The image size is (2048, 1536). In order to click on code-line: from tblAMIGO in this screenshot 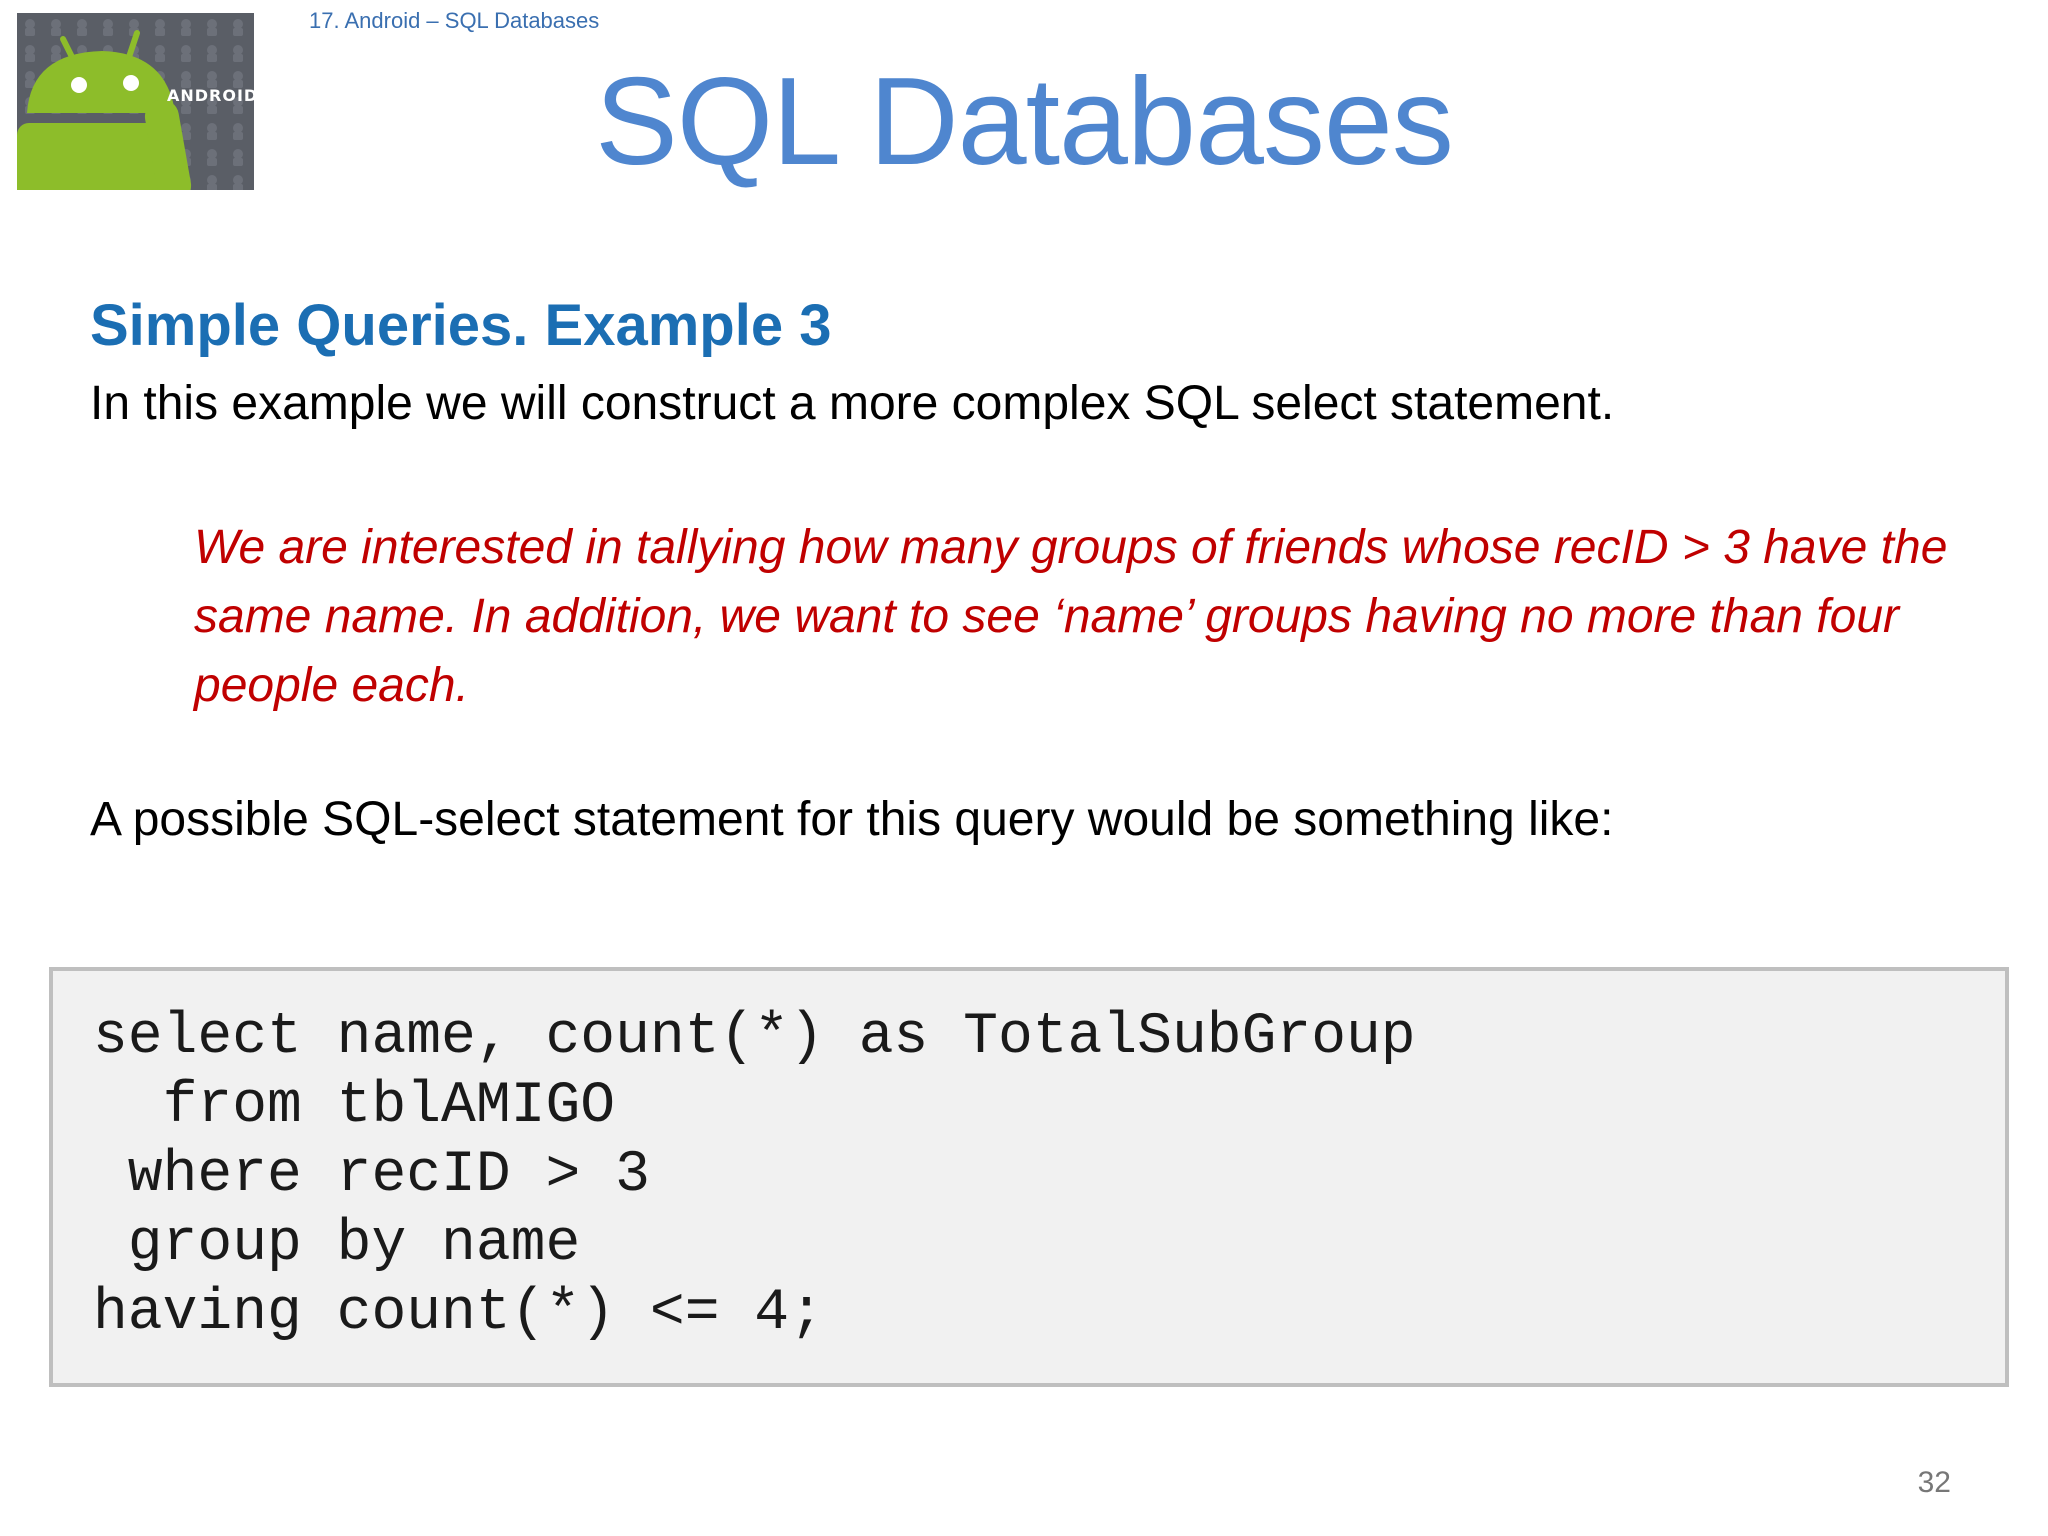, I will do `click(354, 1106)`.